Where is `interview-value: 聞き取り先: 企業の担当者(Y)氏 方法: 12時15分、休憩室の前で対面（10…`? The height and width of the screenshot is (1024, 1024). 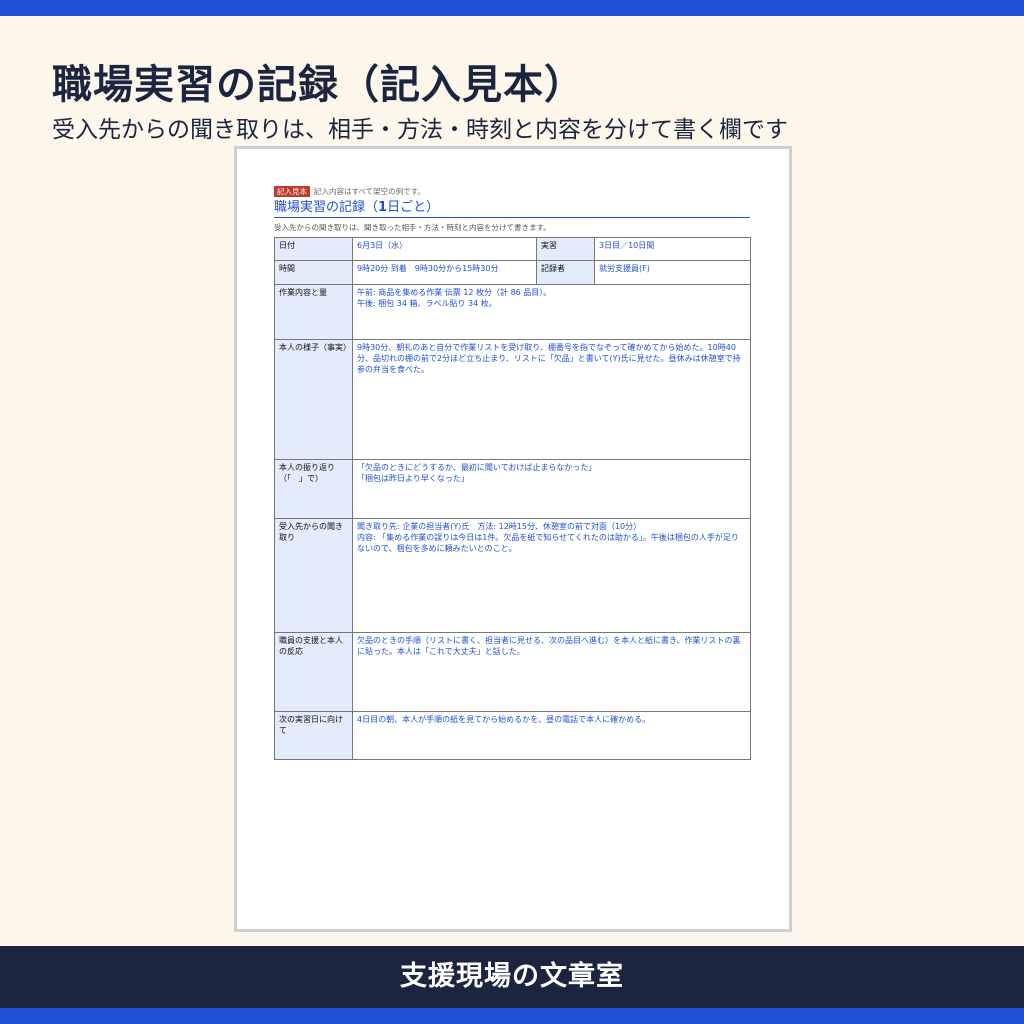
interview-value: 聞き取り先: 企業の担当者(Y)氏 方法: 12時15分、休憩室の前で対面（10… is located at coordinates (551, 575).